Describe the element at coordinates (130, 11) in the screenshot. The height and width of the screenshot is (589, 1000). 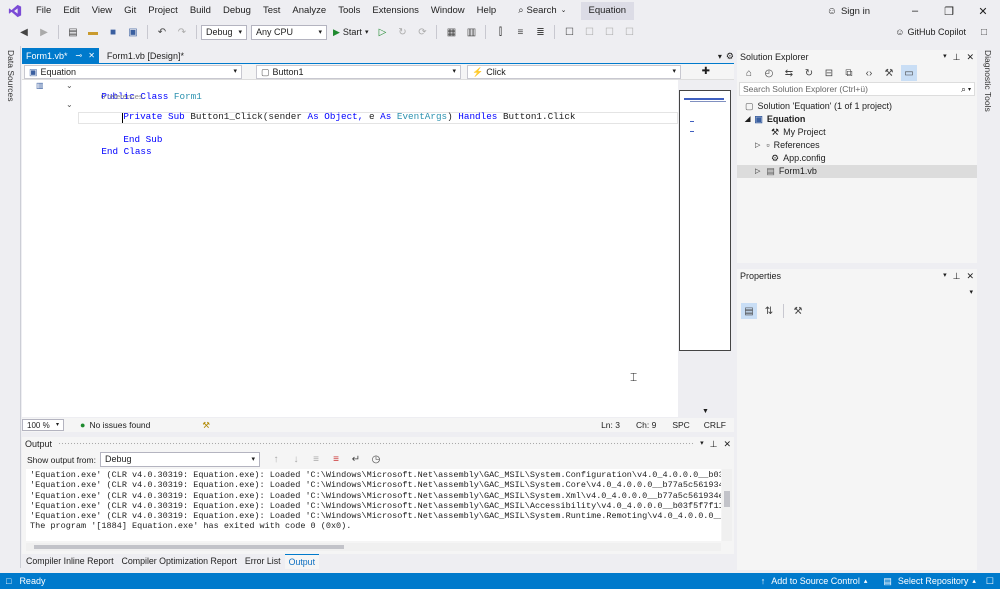
I see `menu-git: Git` at that location.